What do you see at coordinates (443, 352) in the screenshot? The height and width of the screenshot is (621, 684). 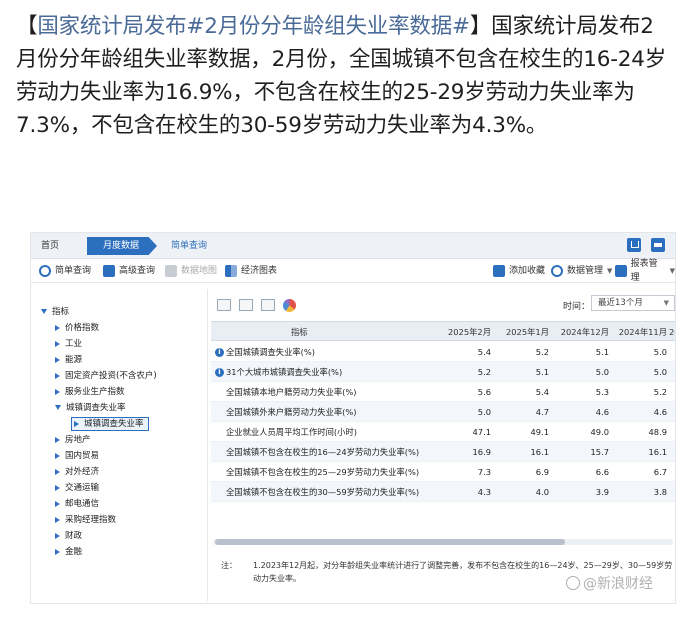 I see `table-row: i 全国城镇调查失业率(%) 5.4 5.2 5.1 5.0` at bounding box center [443, 352].